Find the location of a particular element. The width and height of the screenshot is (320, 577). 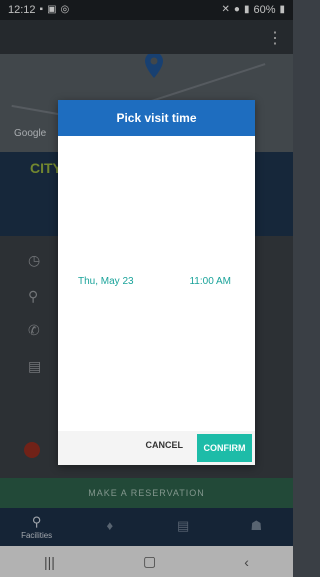

dialog-actions: CANCEL CONFIRM is located at coordinates (156, 448).